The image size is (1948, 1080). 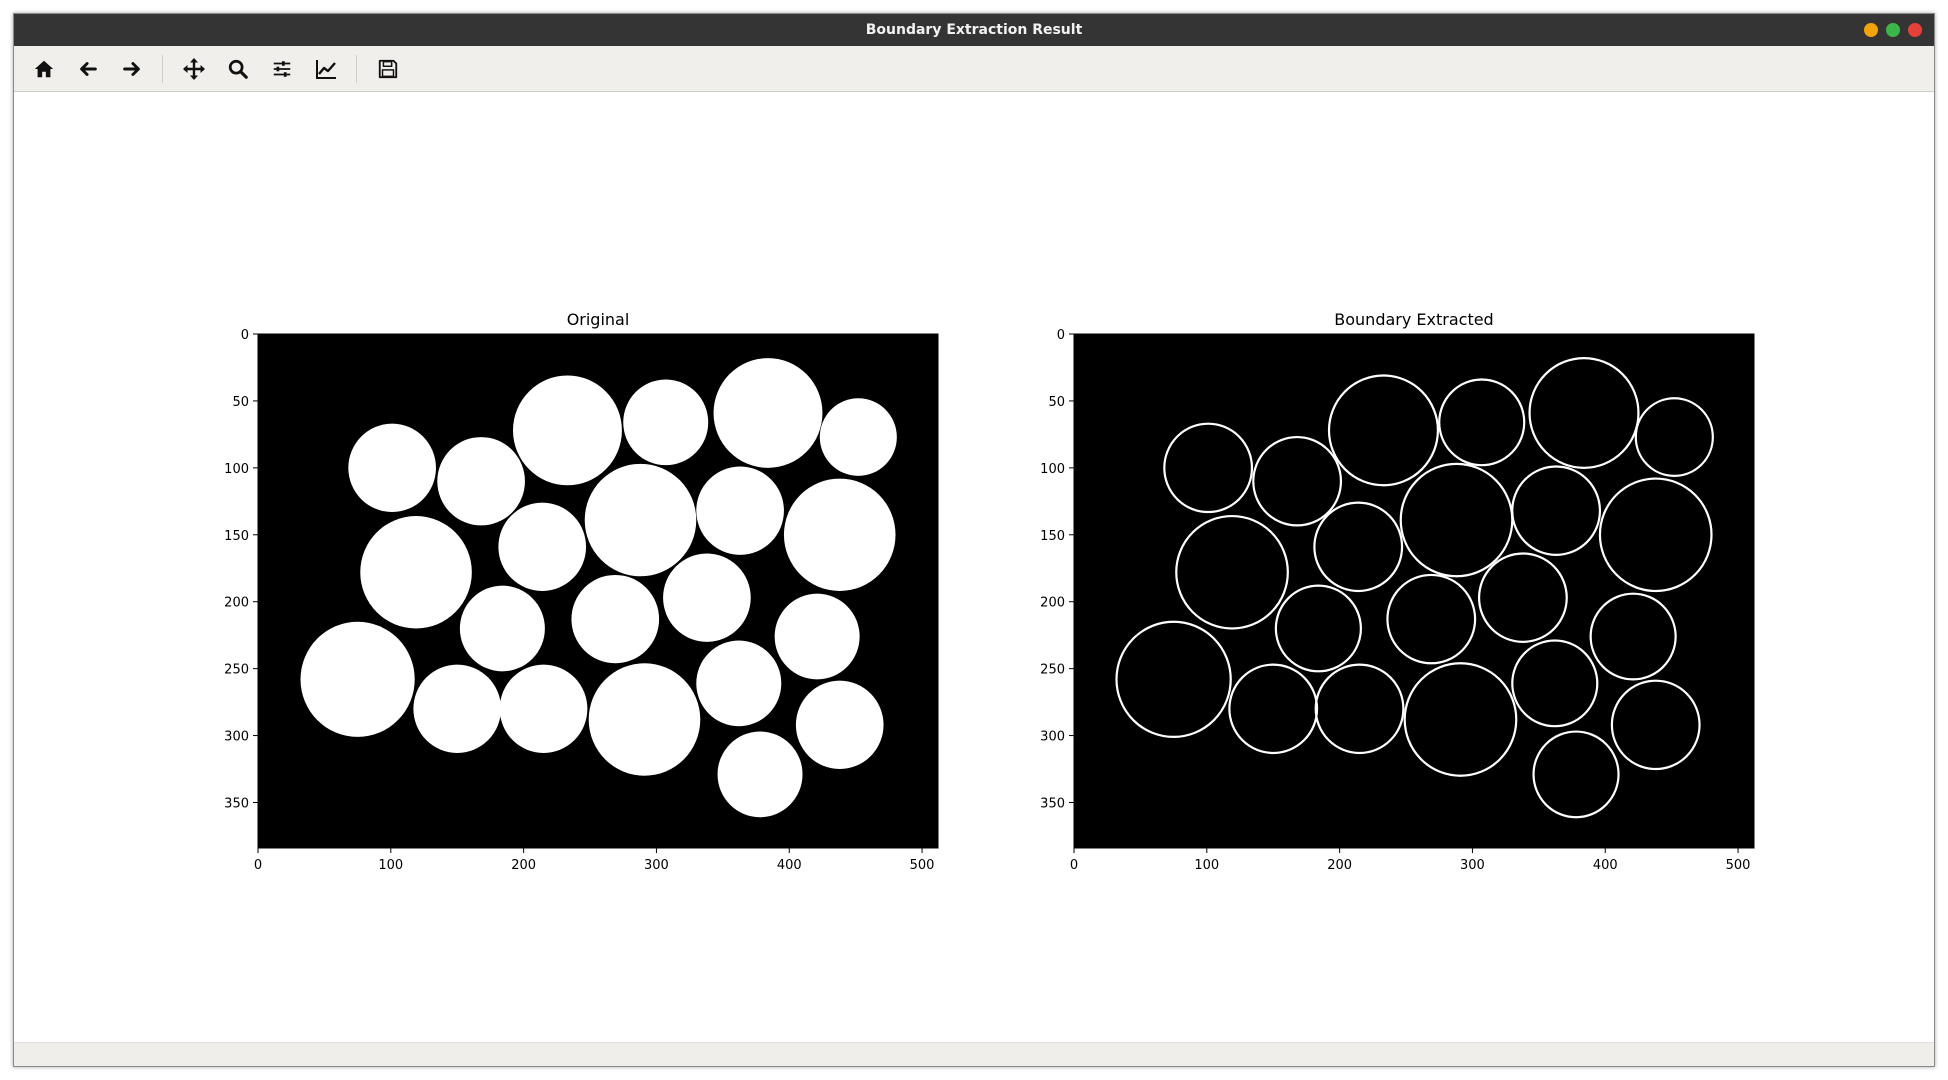 I want to click on toolbar, so click(x=974, y=69).